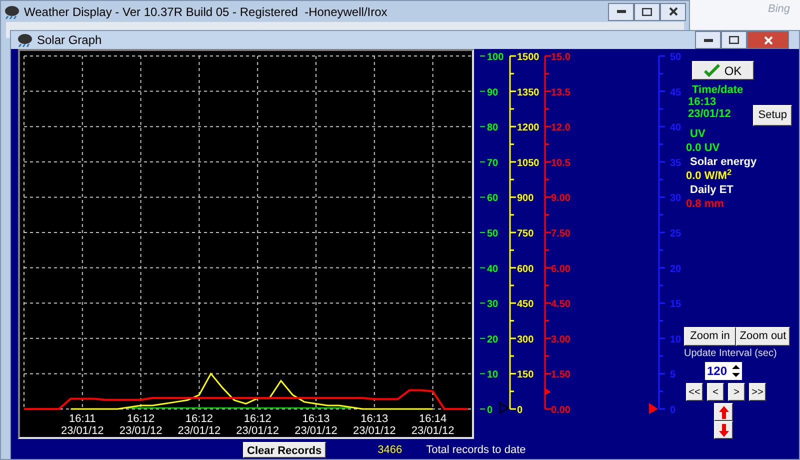 The height and width of the screenshot is (460, 800). I want to click on axis-label: 6.00, so click(560, 269).